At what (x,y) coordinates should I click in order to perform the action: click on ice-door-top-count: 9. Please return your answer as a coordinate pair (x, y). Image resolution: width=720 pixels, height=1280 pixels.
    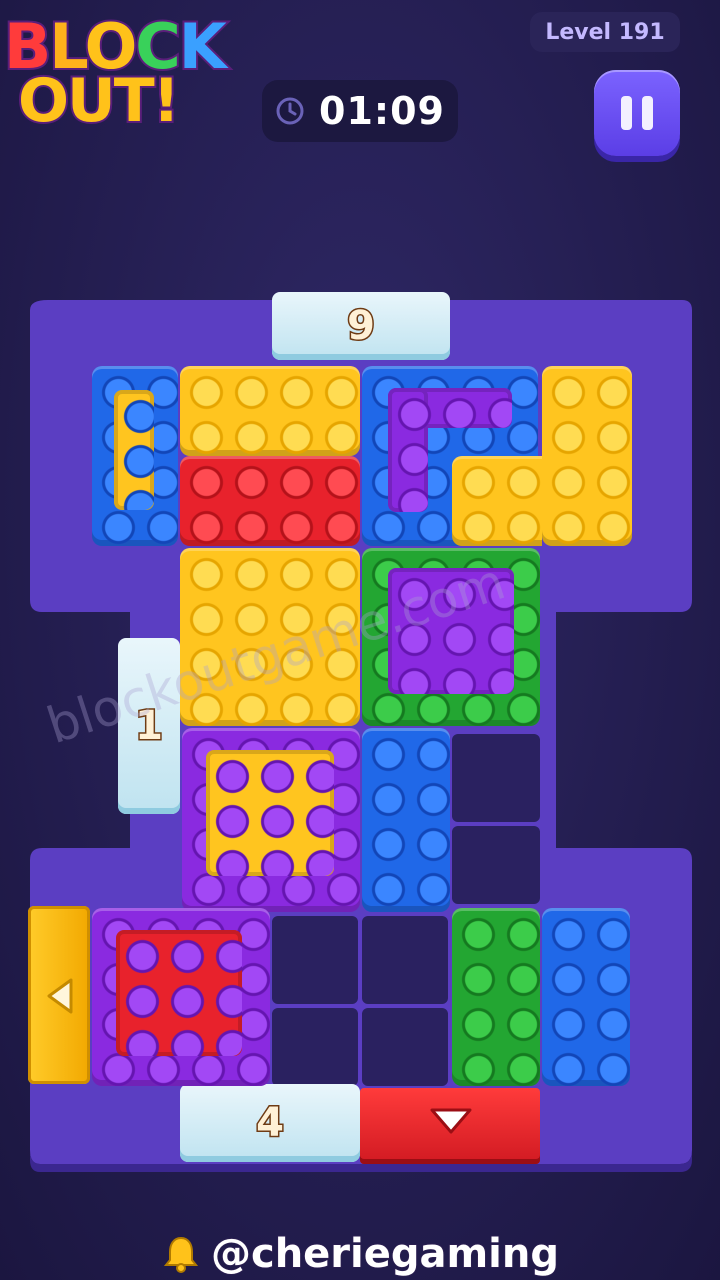
    Looking at the image, I should click on (361, 326).